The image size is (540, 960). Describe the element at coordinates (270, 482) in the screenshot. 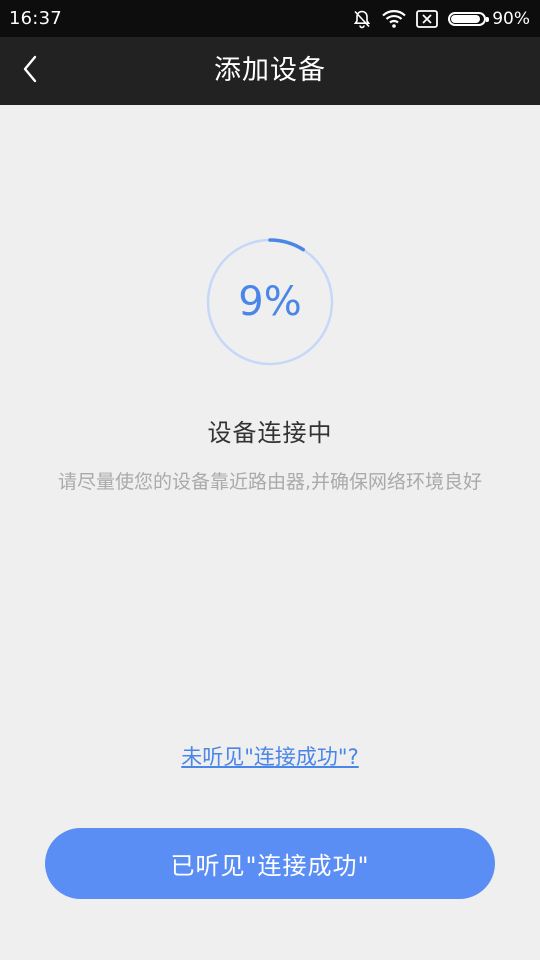

I see `status-hint: 请尽量使您的设备靠近路由器,并确保网络环境良好` at that location.